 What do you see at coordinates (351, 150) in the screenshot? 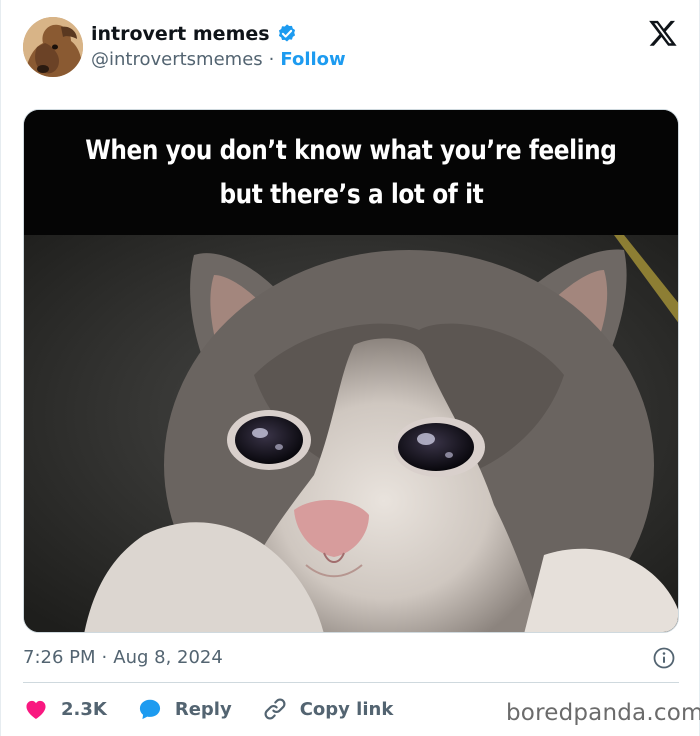
I see `meme-caption-line-1: When you don’t know what you’re feeling` at bounding box center [351, 150].